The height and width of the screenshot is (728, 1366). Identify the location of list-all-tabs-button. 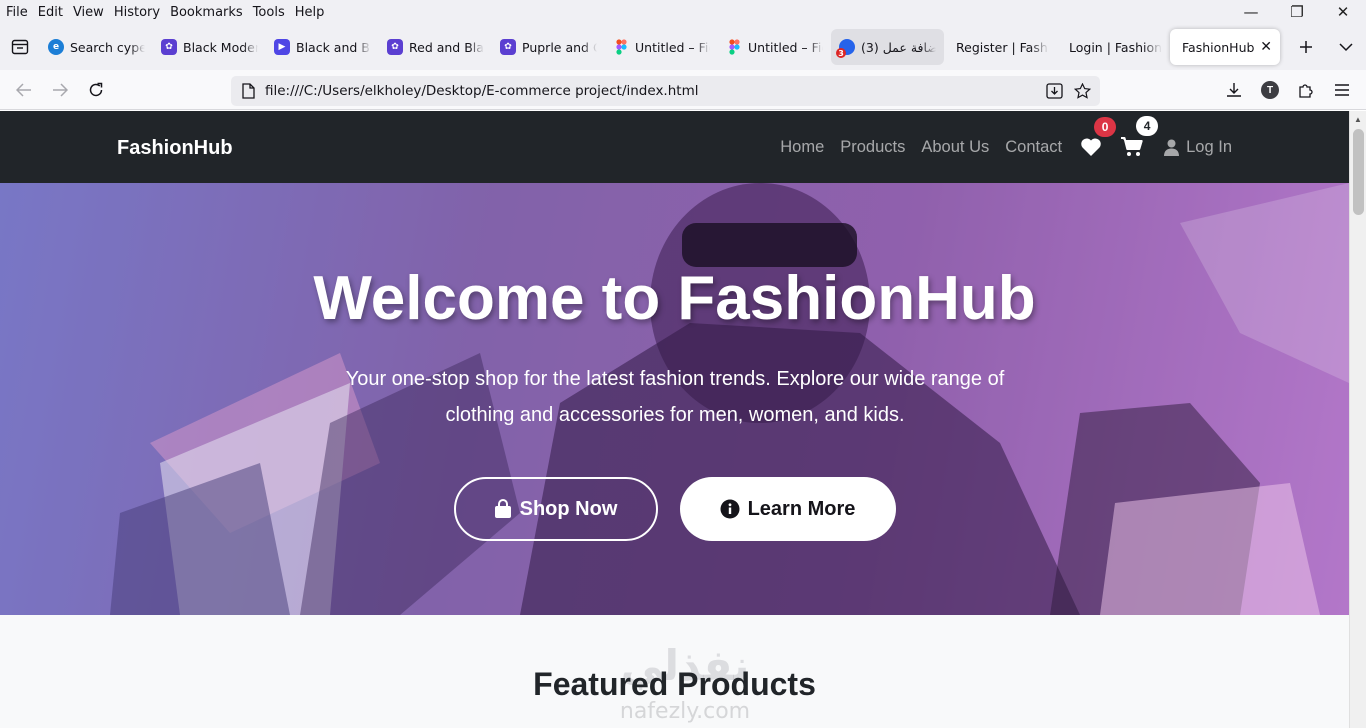
(1346, 47).